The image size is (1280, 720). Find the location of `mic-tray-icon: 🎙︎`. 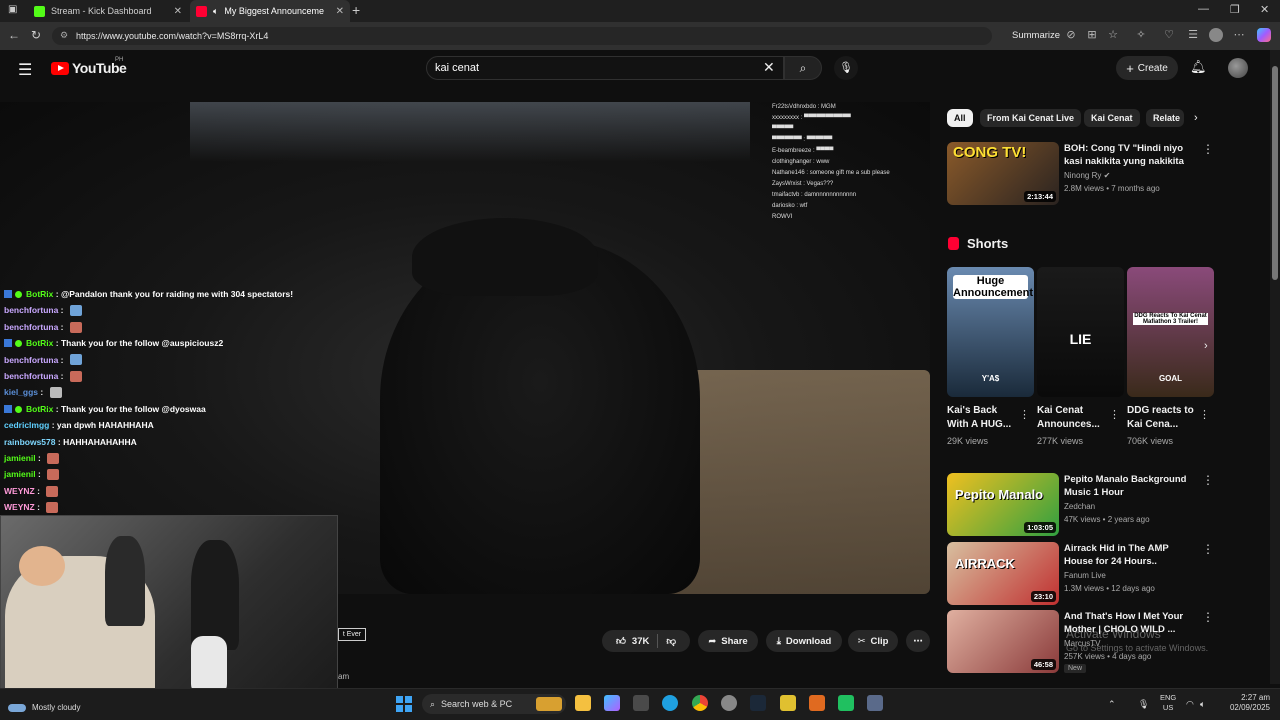

mic-tray-icon: 🎙︎ is located at coordinates (1143, 704).